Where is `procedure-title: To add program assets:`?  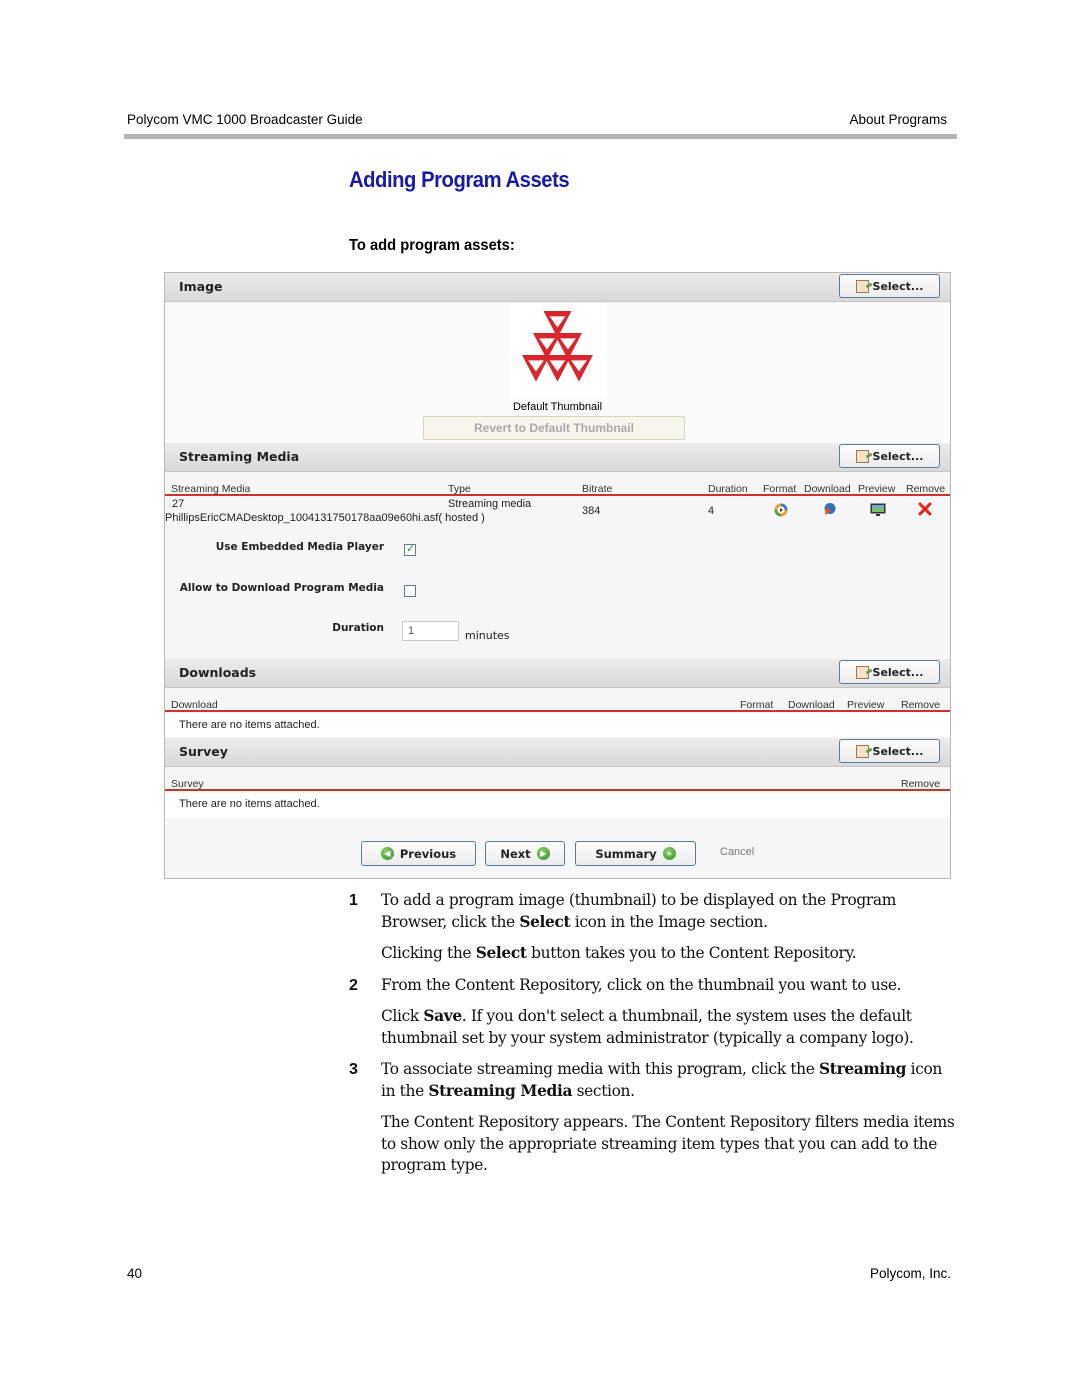
procedure-title: To add program assets: is located at coordinates (432, 245).